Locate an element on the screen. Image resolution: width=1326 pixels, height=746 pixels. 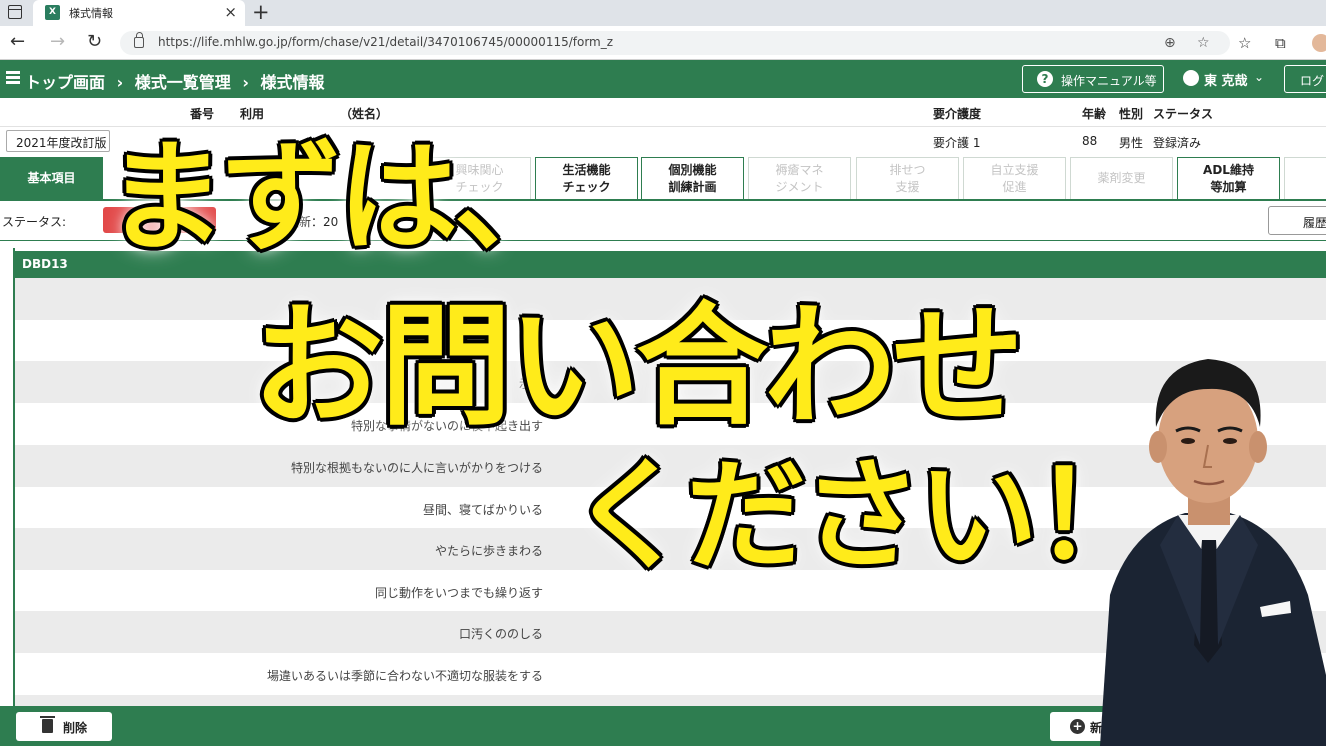
breadcrumb: トップ画面 › 様式一覧管理 › 様式情報 is located at coordinates (175, 81).